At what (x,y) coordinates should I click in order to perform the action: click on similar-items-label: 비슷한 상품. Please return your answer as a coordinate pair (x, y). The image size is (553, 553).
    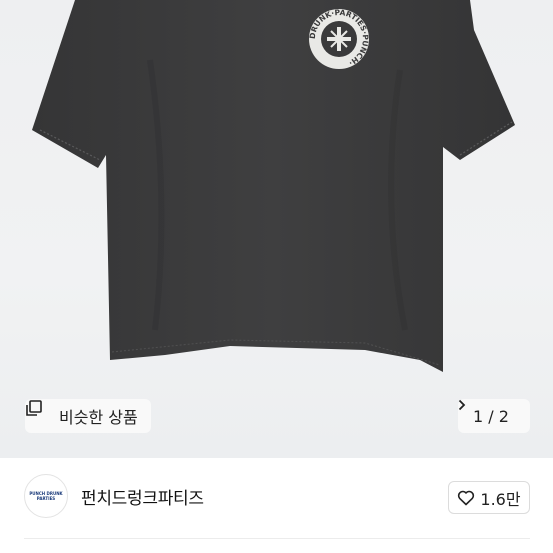
    Looking at the image, I should click on (98, 417).